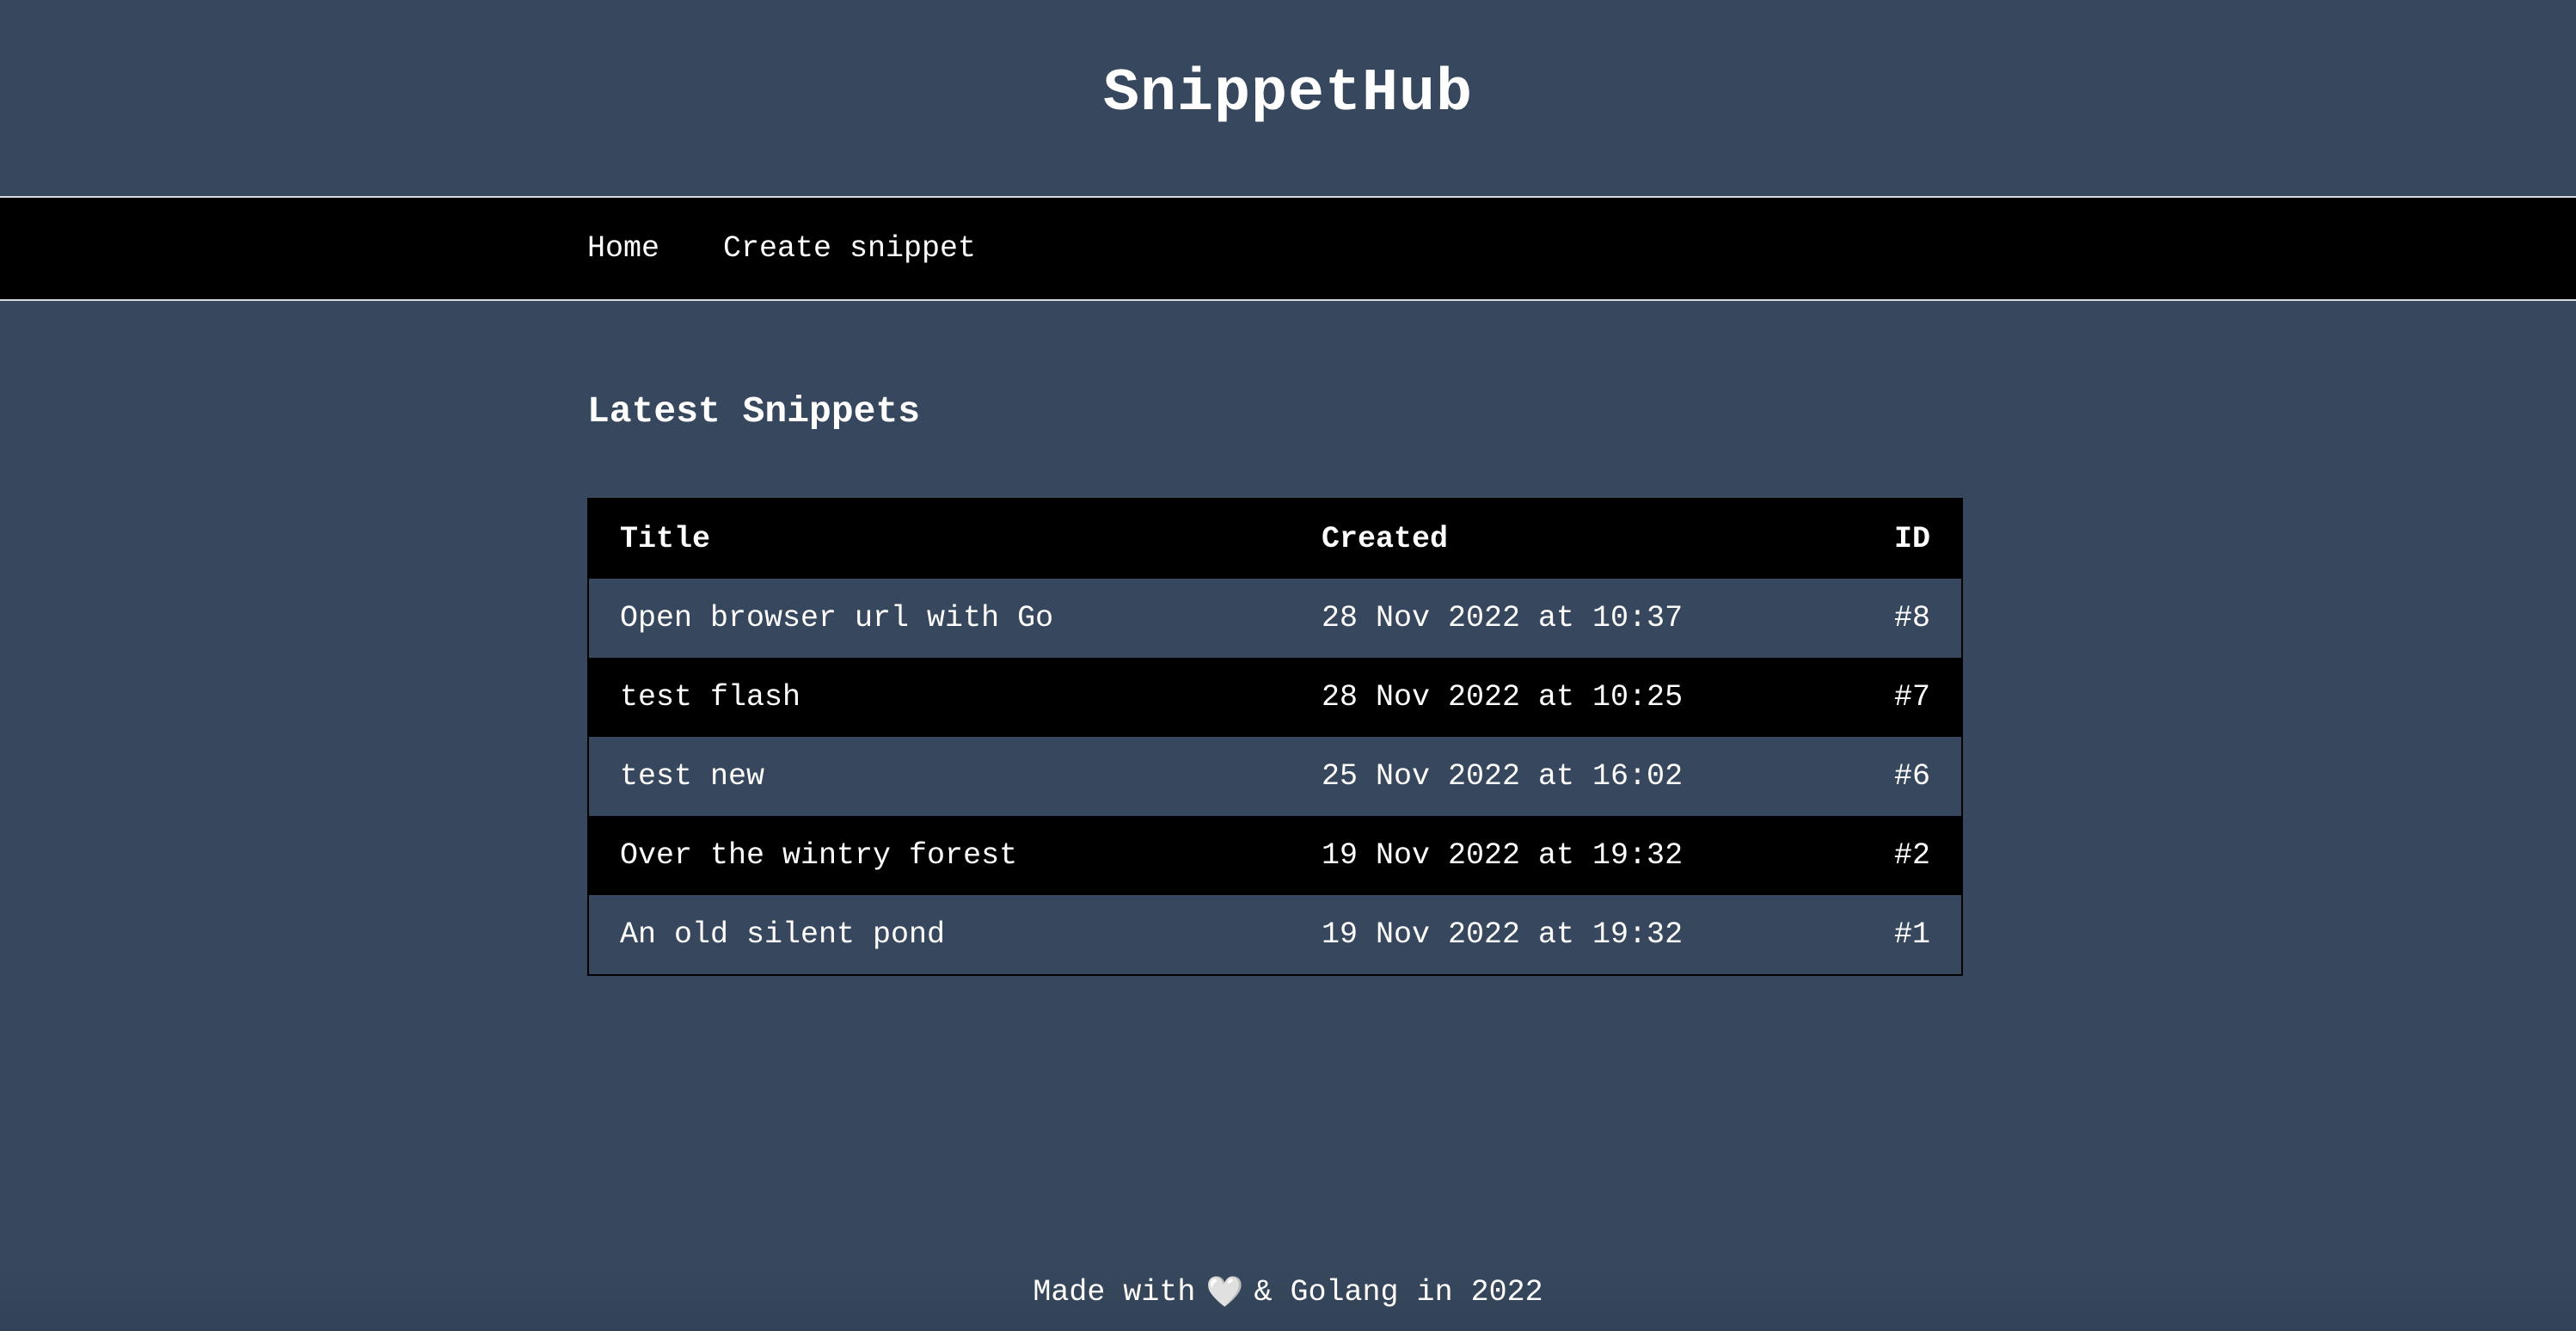 The width and height of the screenshot is (2576, 1331). Describe the element at coordinates (710, 697) in the screenshot. I see `snippet-title-link: test flash` at that location.